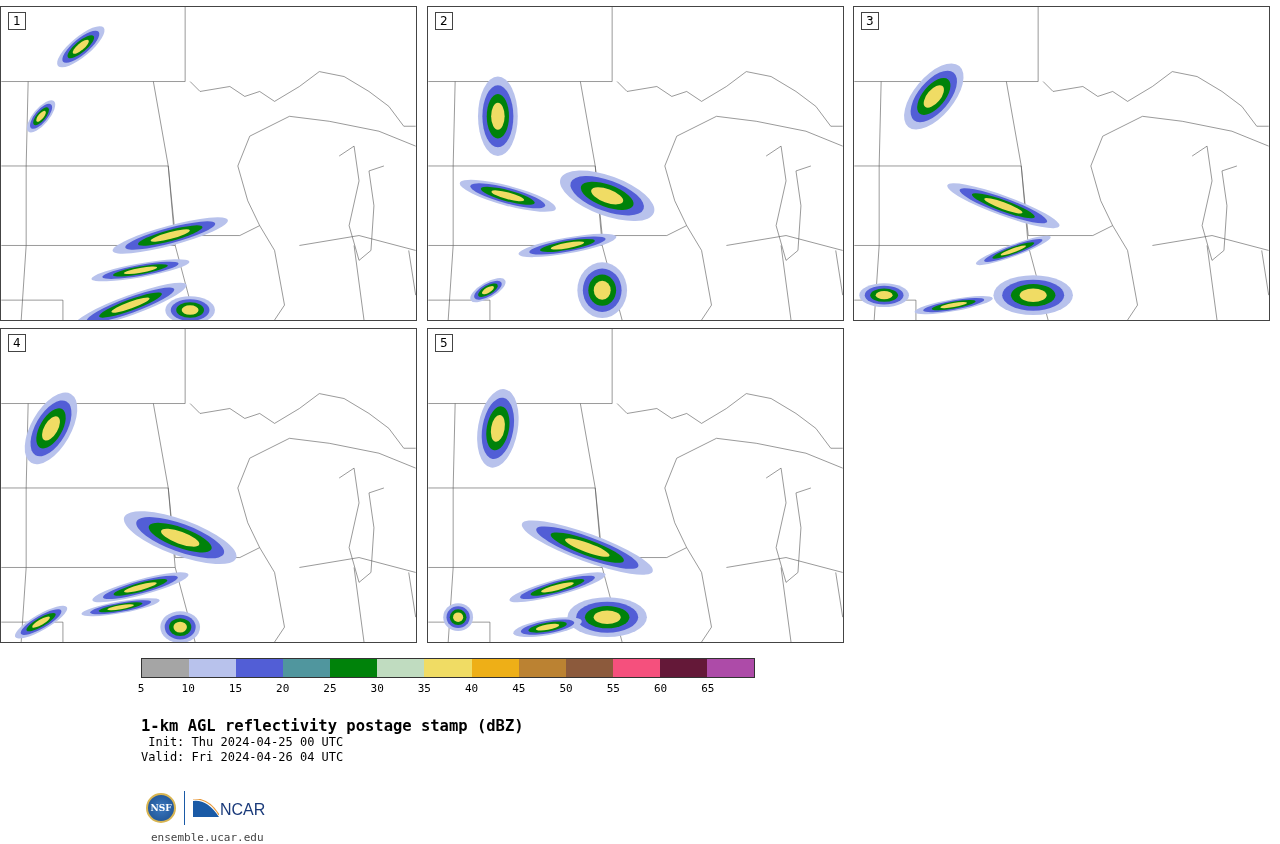  Describe the element at coordinates (141, 688) in the screenshot. I see `tick-label: 5` at that location.